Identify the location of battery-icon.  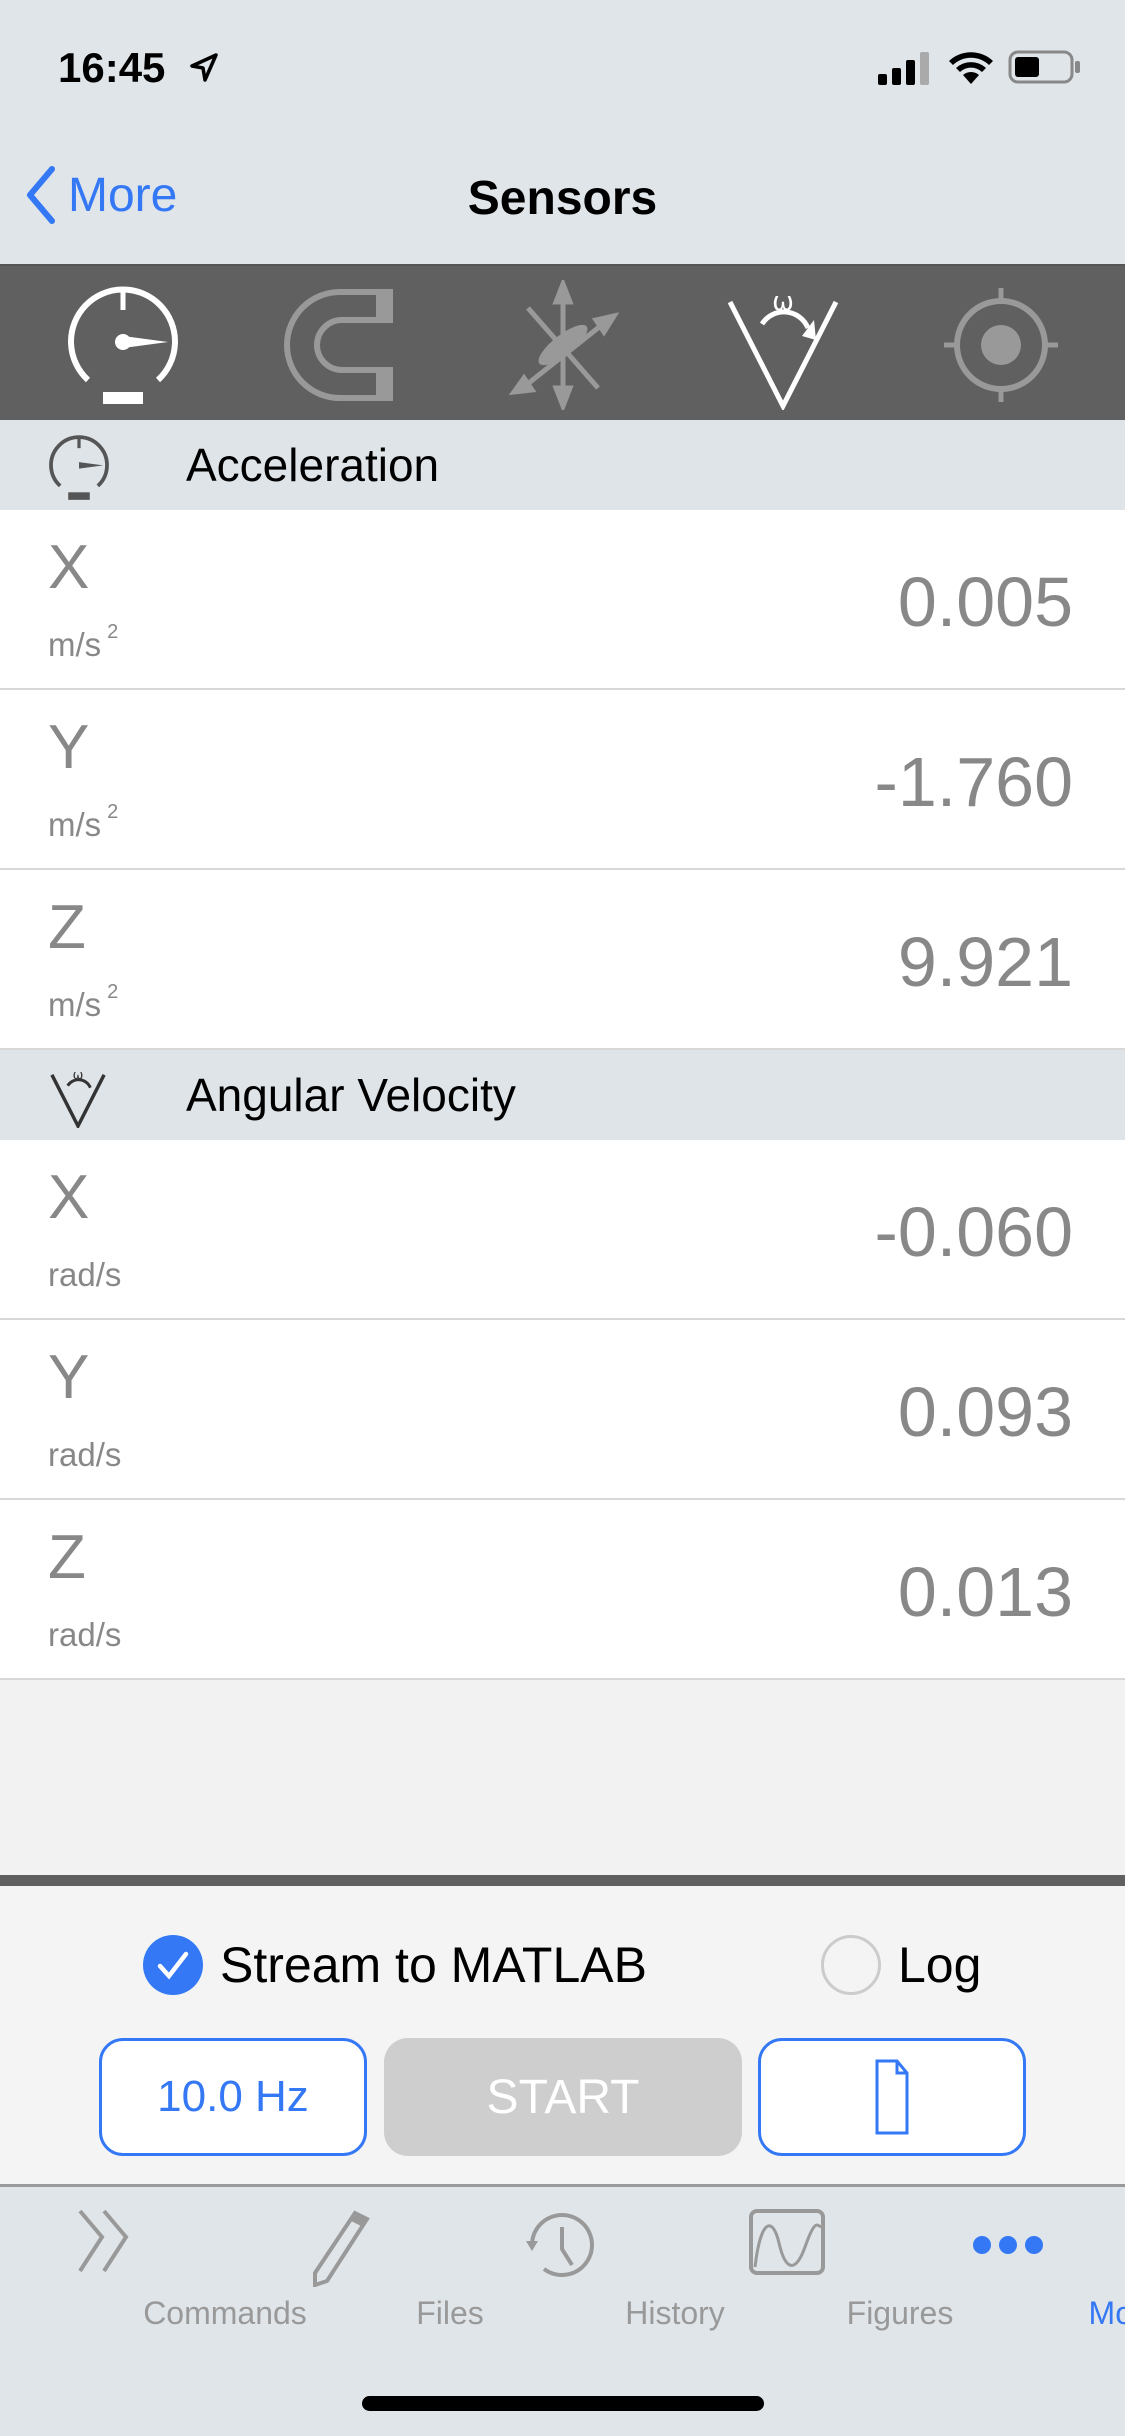
(1044, 67).